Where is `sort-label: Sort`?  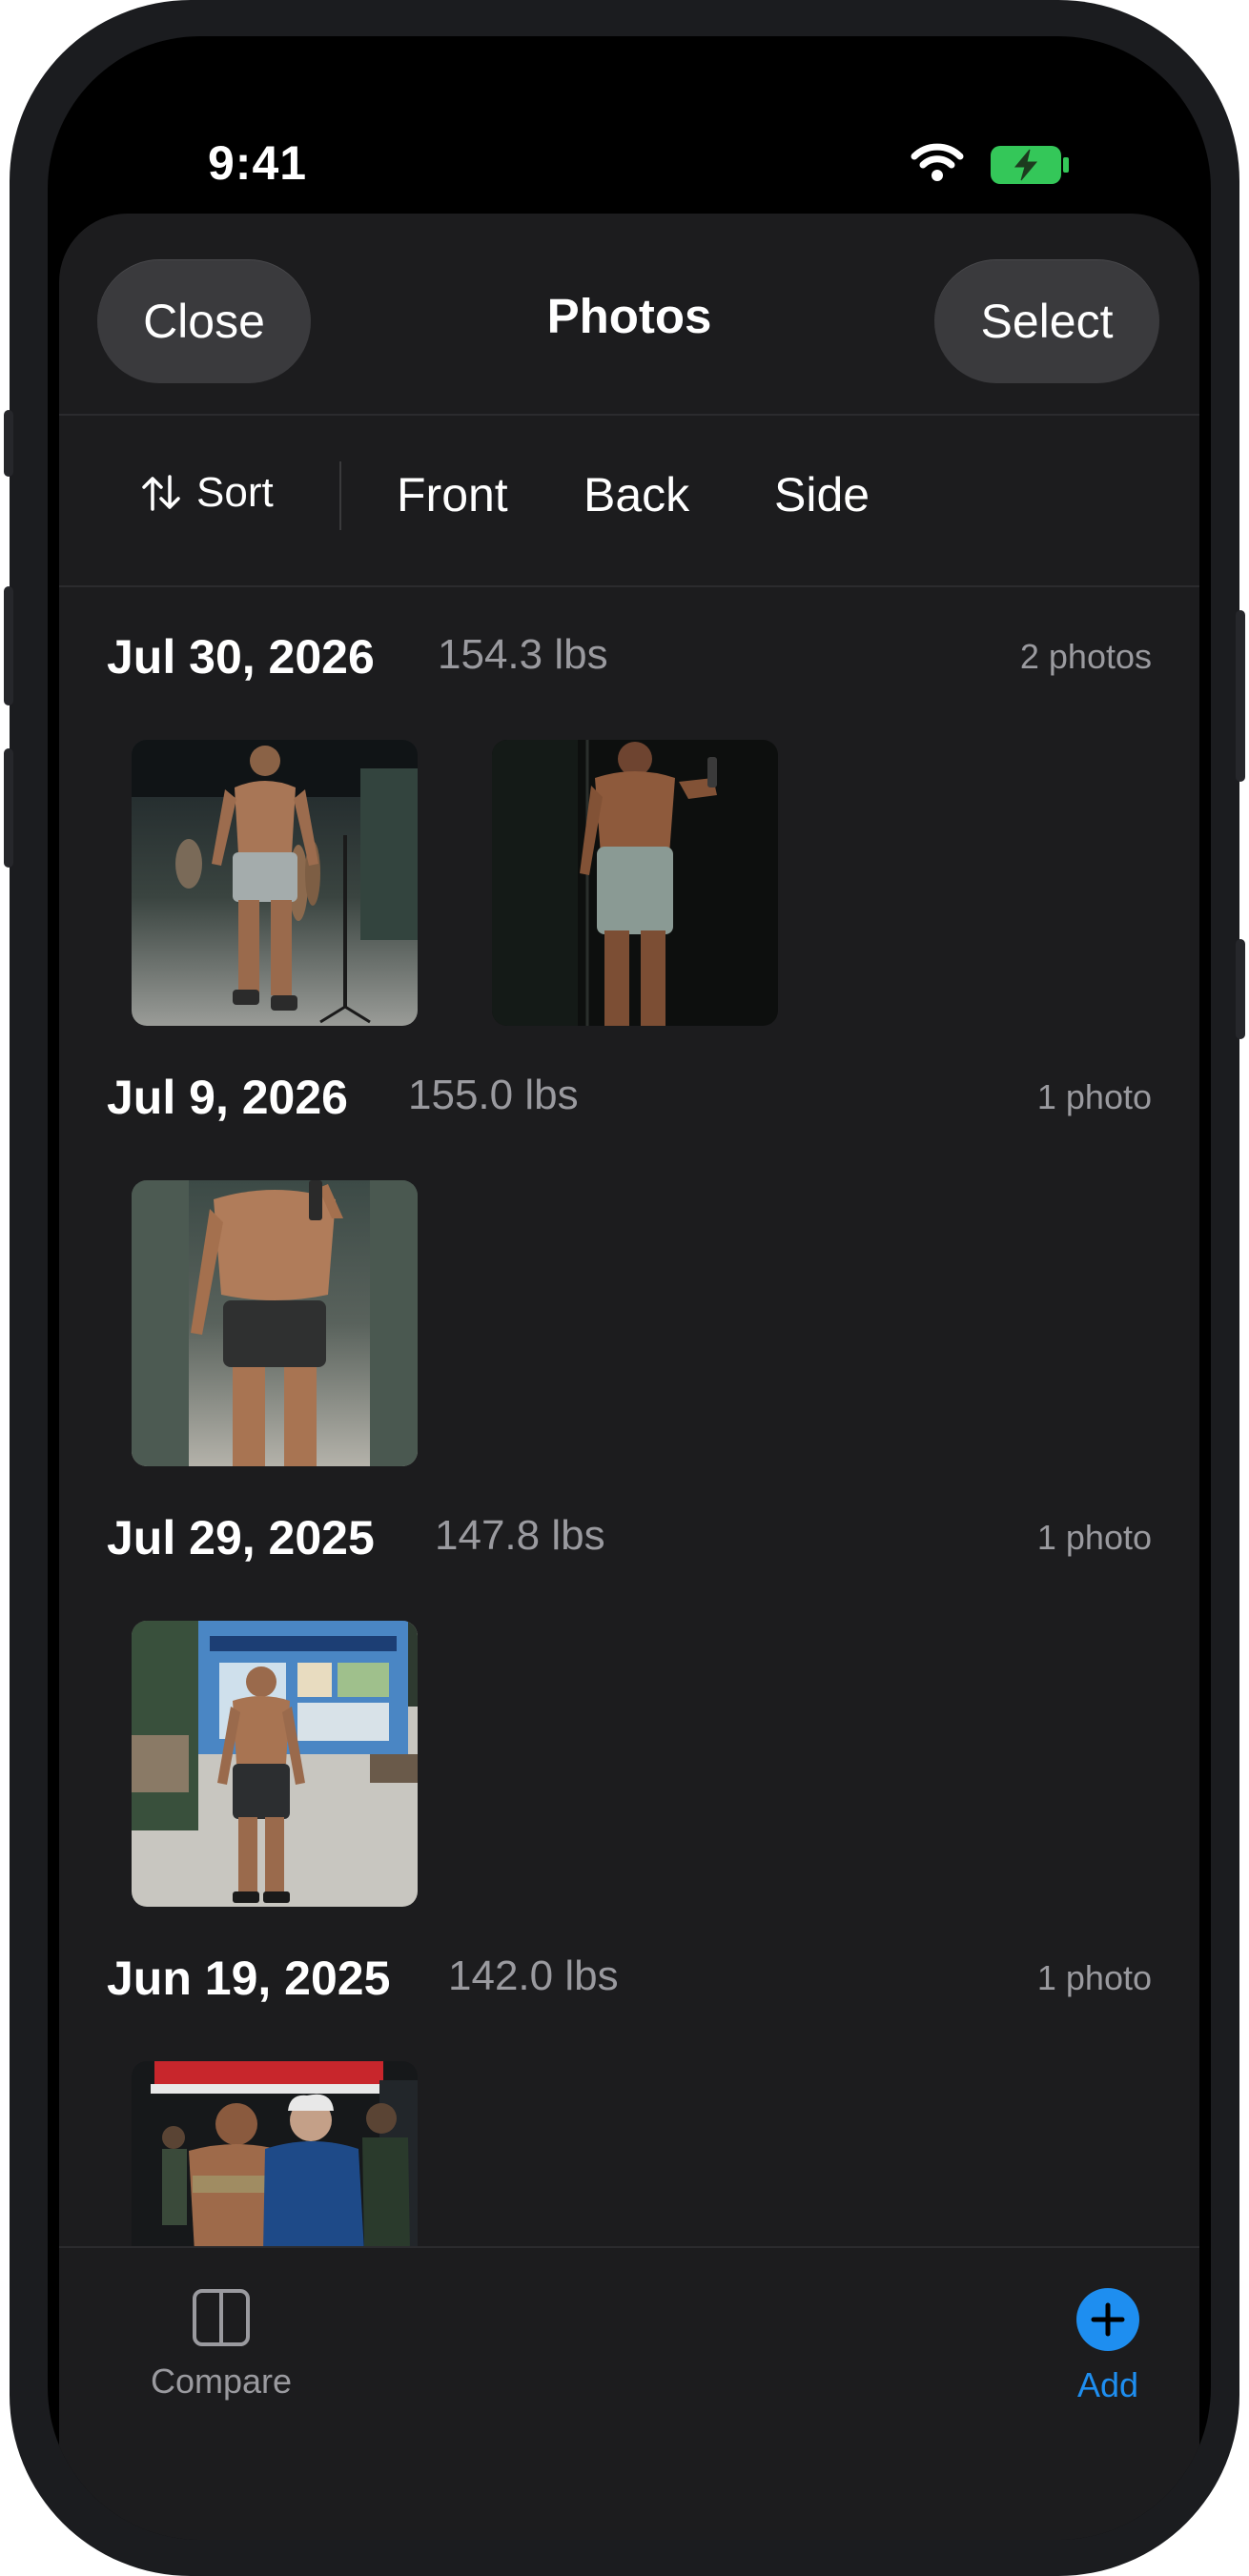 sort-label: Sort is located at coordinates (235, 492).